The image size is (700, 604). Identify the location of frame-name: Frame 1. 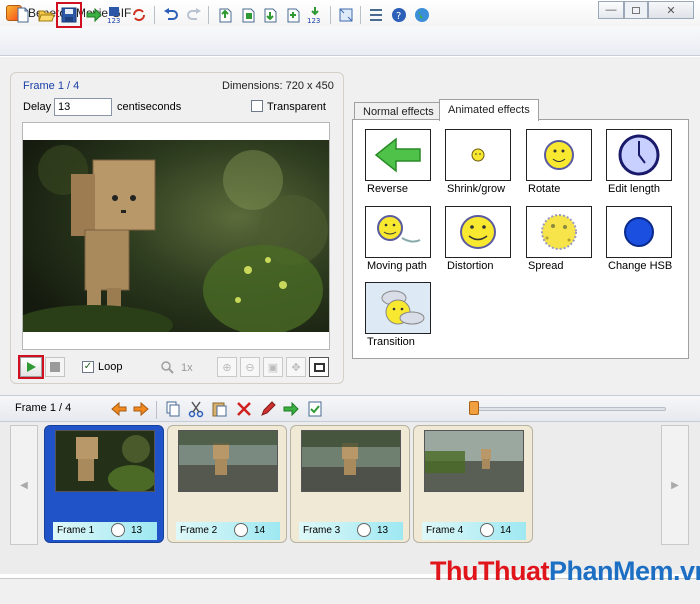
(76, 530).